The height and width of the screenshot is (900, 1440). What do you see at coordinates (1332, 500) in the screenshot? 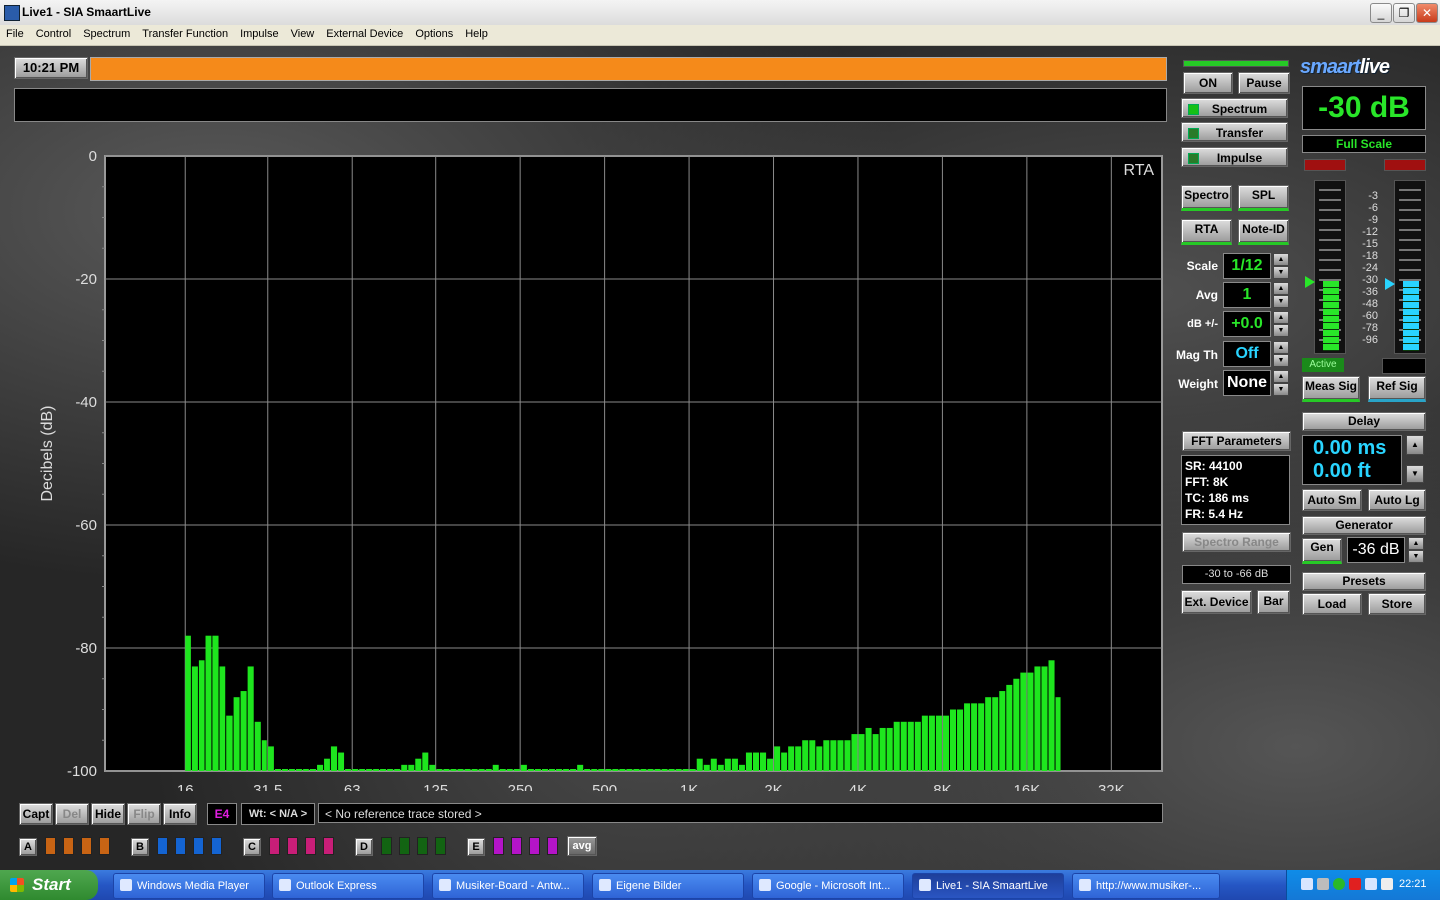
I see `auto-small-button: Auto Sm` at bounding box center [1332, 500].